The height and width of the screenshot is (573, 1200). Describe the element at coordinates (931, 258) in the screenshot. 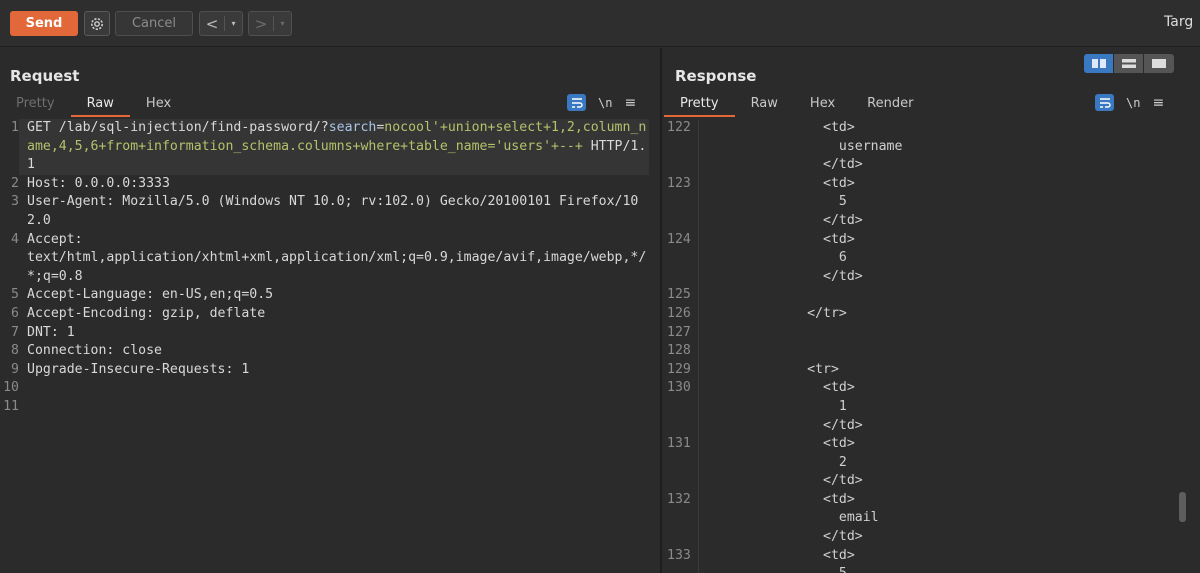

I see `response-line: 6` at that location.